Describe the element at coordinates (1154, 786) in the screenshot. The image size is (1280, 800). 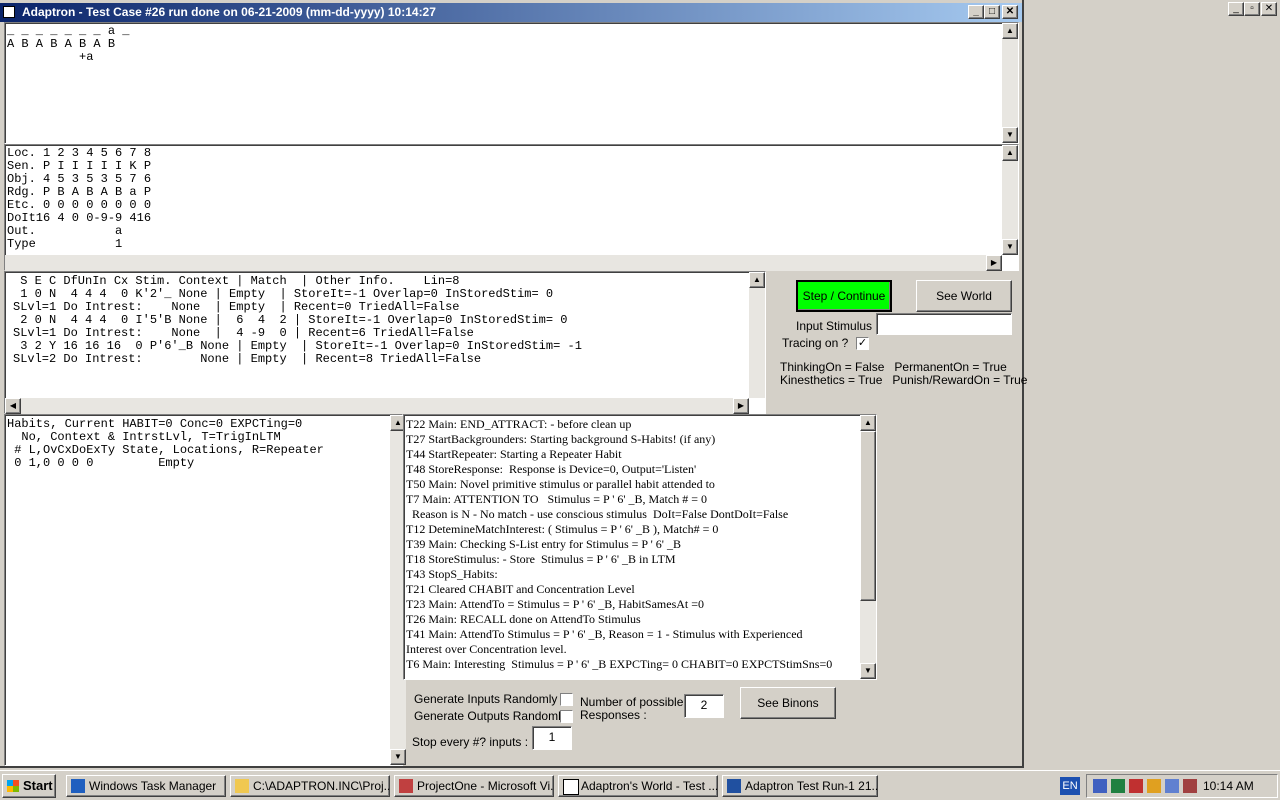
I see `volume-icon` at that location.